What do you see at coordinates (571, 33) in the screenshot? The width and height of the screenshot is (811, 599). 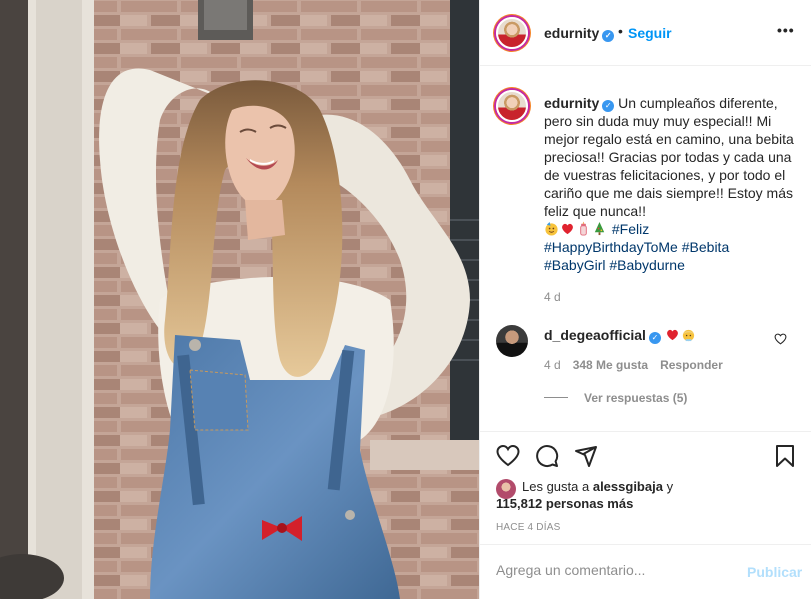 I see `author-username-text: edurnity` at bounding box center [571, 33].